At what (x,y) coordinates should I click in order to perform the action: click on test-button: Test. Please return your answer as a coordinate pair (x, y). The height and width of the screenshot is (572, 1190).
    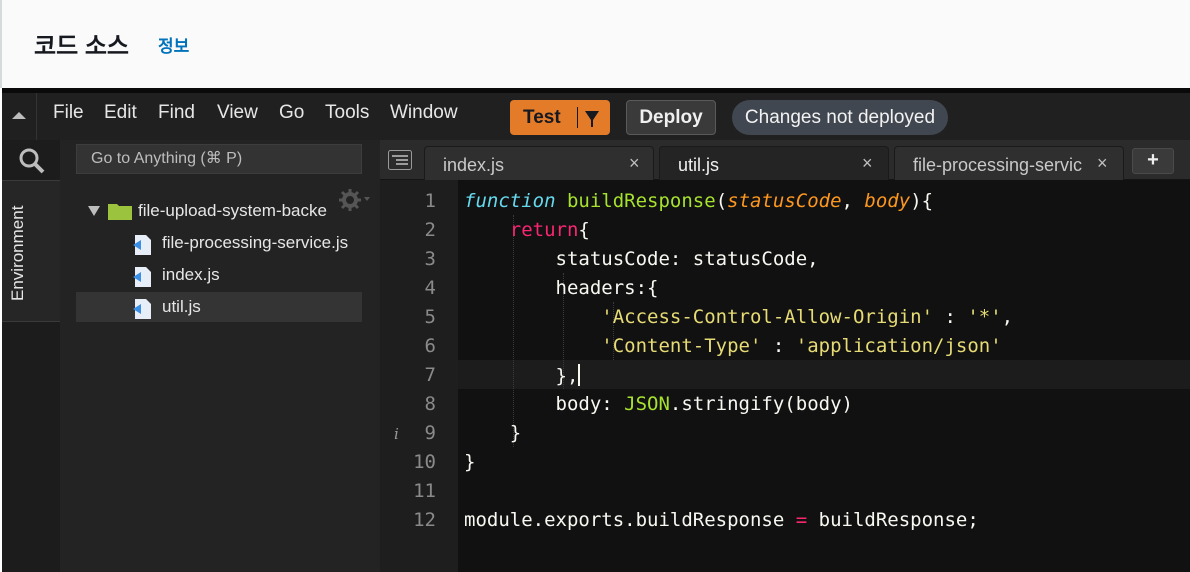
    Looking at the image, I should click on (560, 117).